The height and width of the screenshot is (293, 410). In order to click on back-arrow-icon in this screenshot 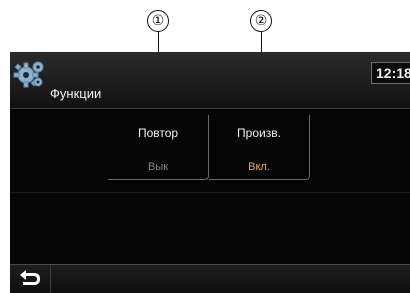, I will do `click(30, 277)`.